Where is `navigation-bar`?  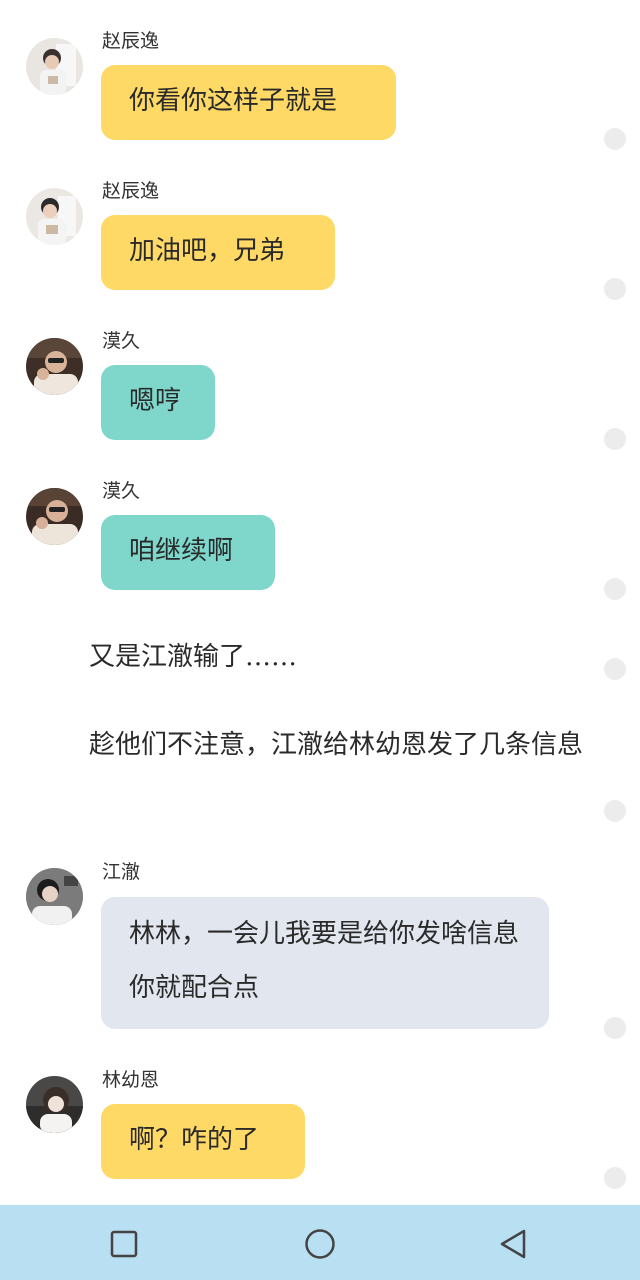 navigation-bar is located at coordinates (320, 1242).